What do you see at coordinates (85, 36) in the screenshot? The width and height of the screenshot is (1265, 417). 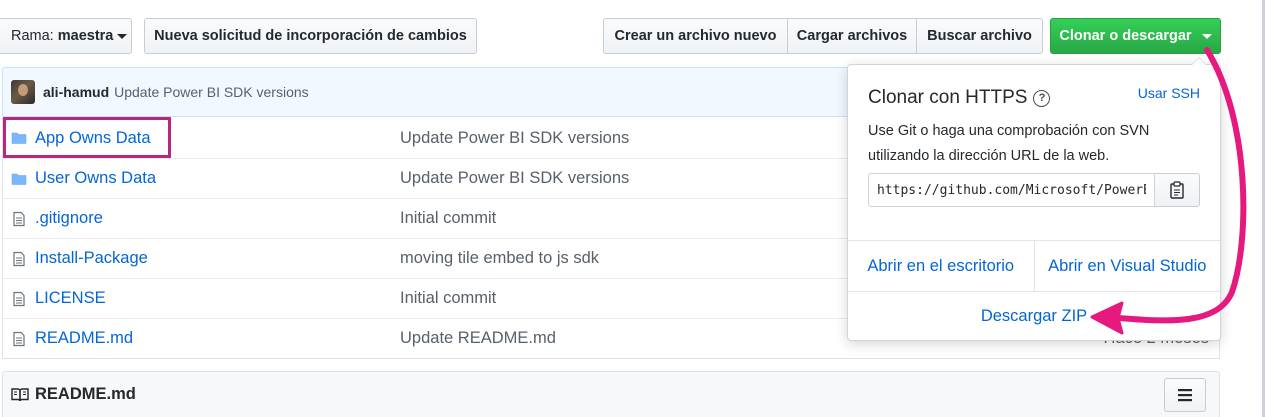 I see `branch-value: maestra` at bounding box center [85, 36].